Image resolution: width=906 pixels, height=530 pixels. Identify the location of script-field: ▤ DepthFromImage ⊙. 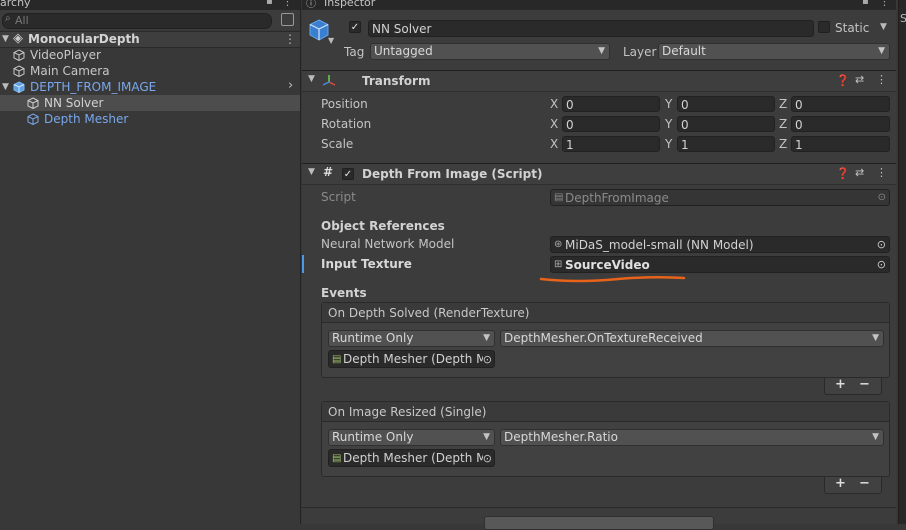
(720, 197).